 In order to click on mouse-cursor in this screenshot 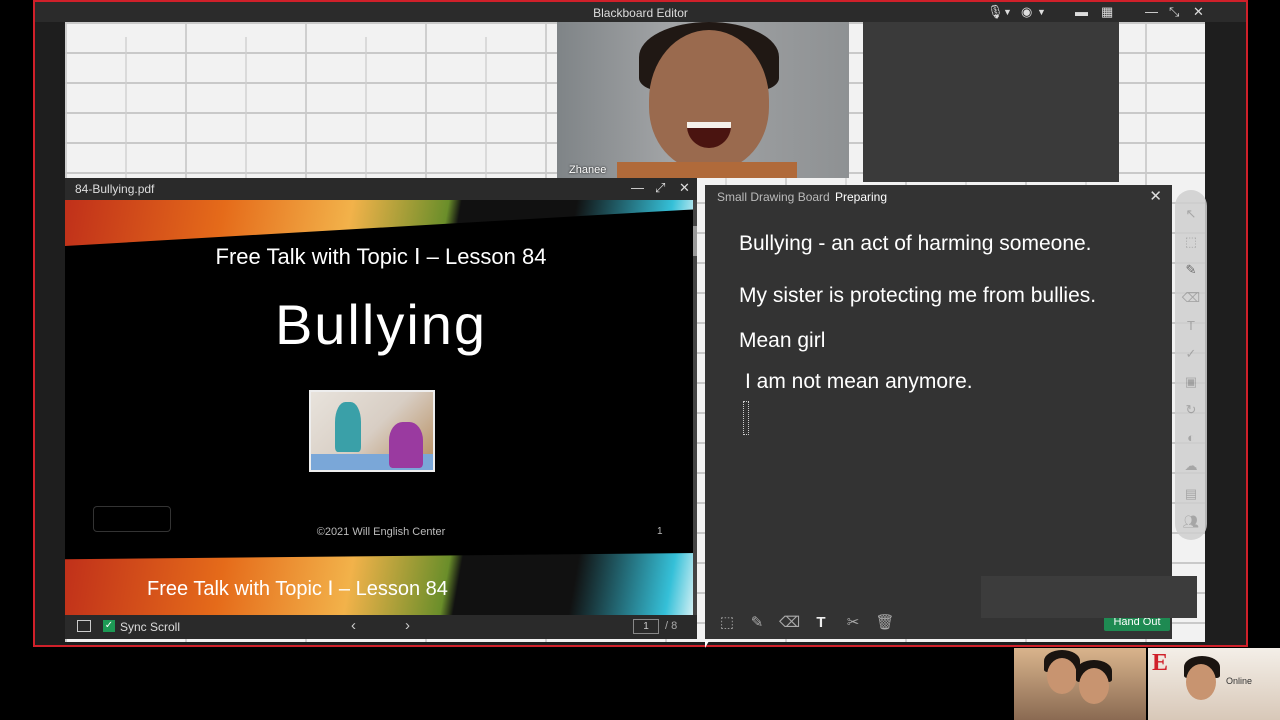, I will do `click(707, 644)`.